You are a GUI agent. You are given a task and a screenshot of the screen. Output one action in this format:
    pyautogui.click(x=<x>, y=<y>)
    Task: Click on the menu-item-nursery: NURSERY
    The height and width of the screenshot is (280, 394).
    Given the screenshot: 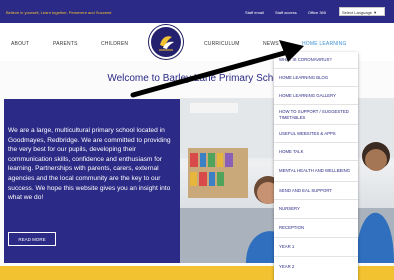 What is the action you would take?
    pyautogui.click(x=316, y=209)
    